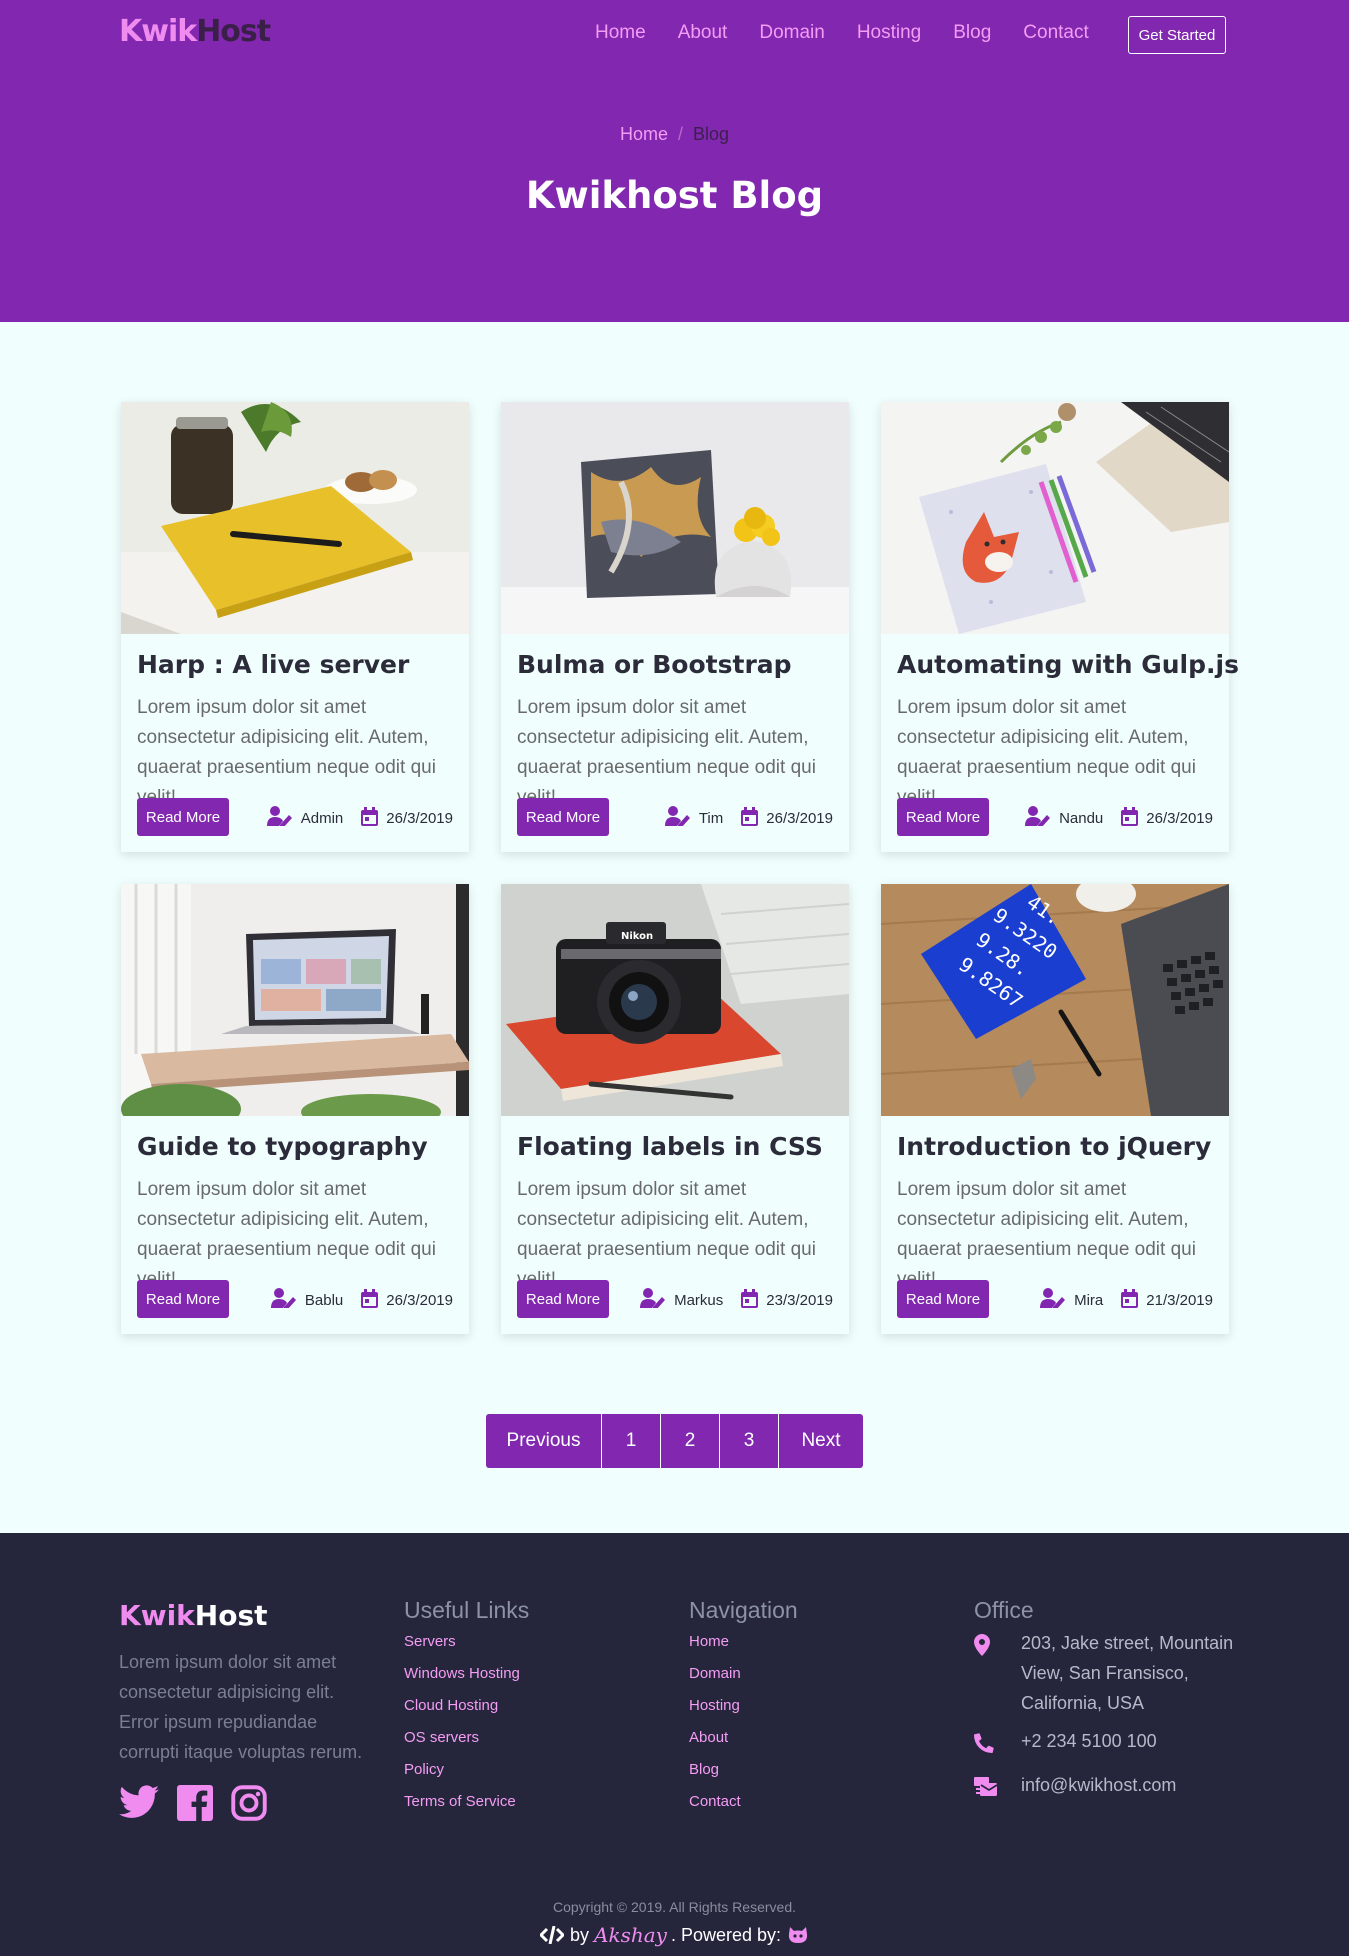 This screenshot has width=1349, height=1956. Describe the element at coordinates (674, 195) in the screenshot. I see `page-title: Kwikhost Blog` at that location.